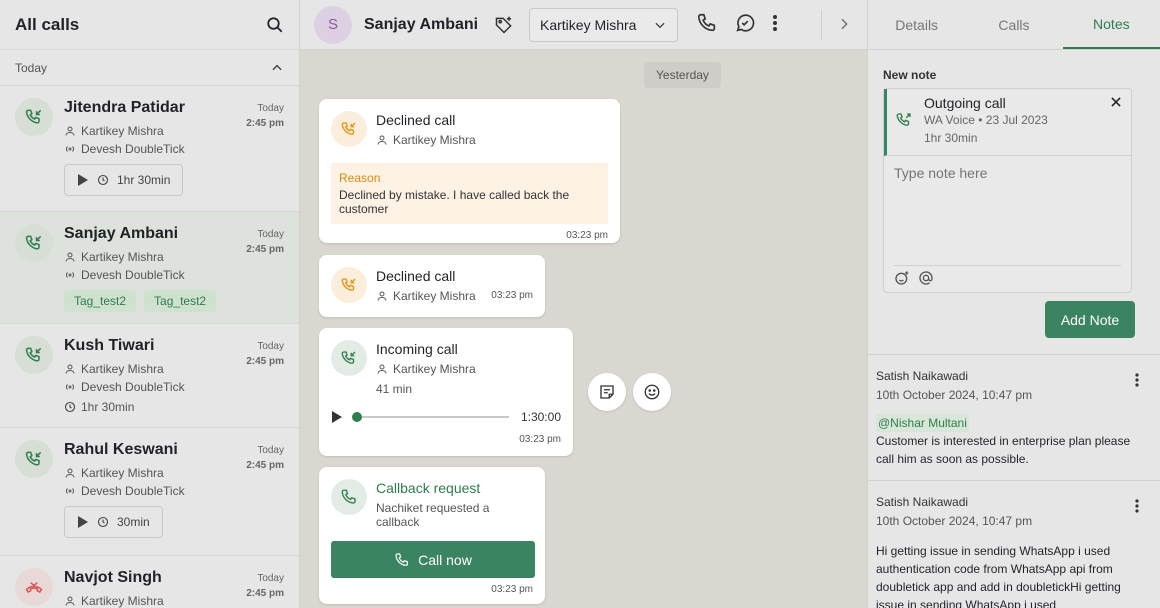 This screenshot has height=608, width=1160. What do you see at coordinates (902, 278) in the screenshot?
I see `emoji-add-icon` at bounding box center [902, 278].